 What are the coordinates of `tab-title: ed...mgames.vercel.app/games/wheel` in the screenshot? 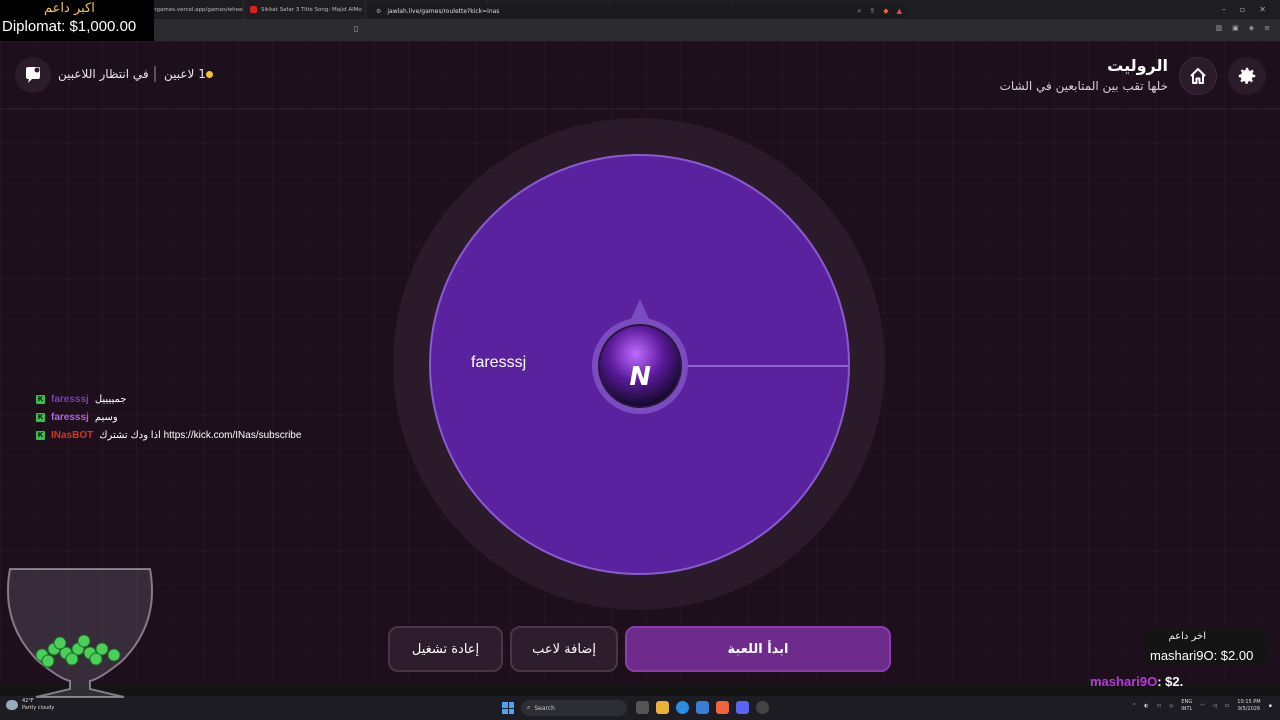 It's located at (191, 9).